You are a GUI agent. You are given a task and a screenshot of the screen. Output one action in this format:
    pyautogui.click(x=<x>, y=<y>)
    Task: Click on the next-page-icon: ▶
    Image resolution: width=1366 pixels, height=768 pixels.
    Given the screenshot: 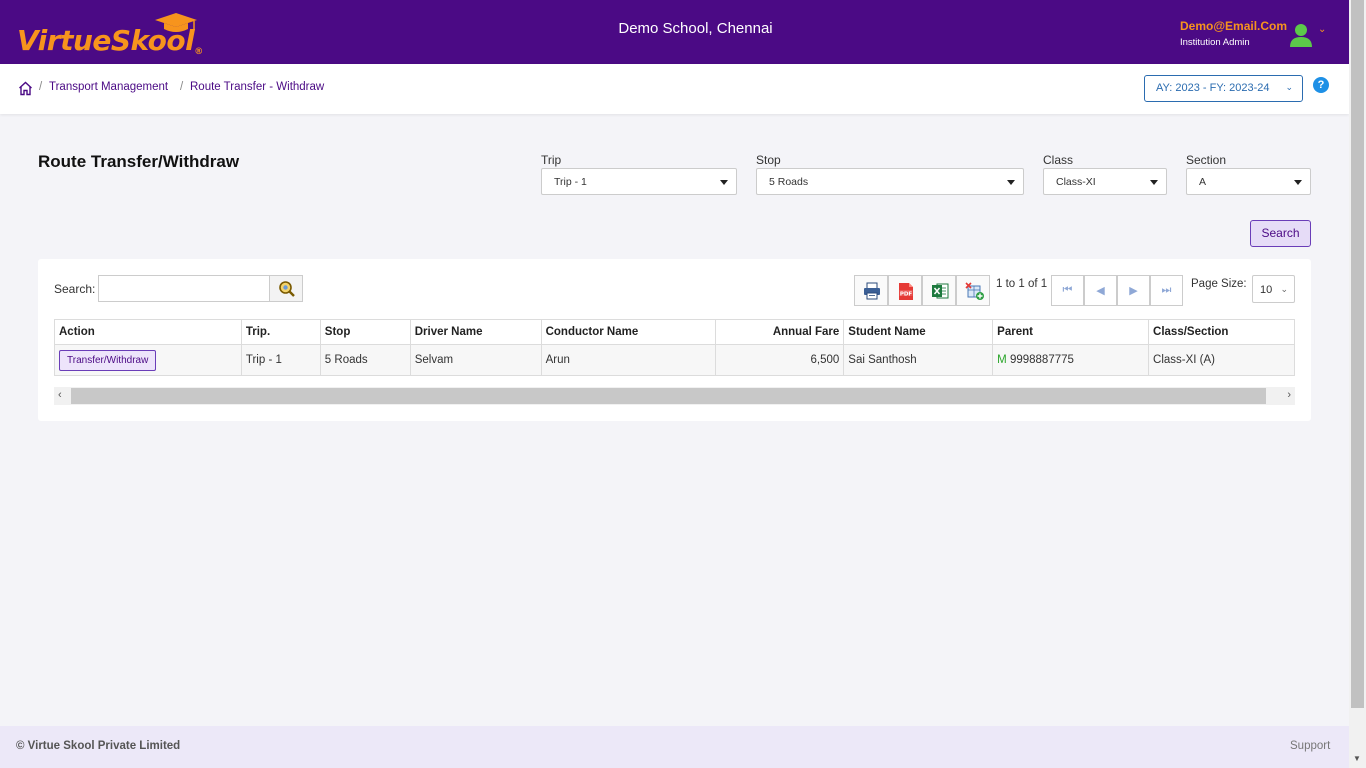 What is the action you would take?
    pyautogui.click(x=1133, y=291)
    